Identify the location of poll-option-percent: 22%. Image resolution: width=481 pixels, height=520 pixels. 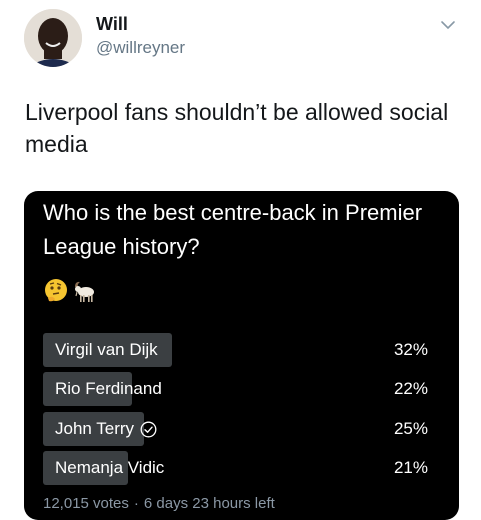
(410, 388).